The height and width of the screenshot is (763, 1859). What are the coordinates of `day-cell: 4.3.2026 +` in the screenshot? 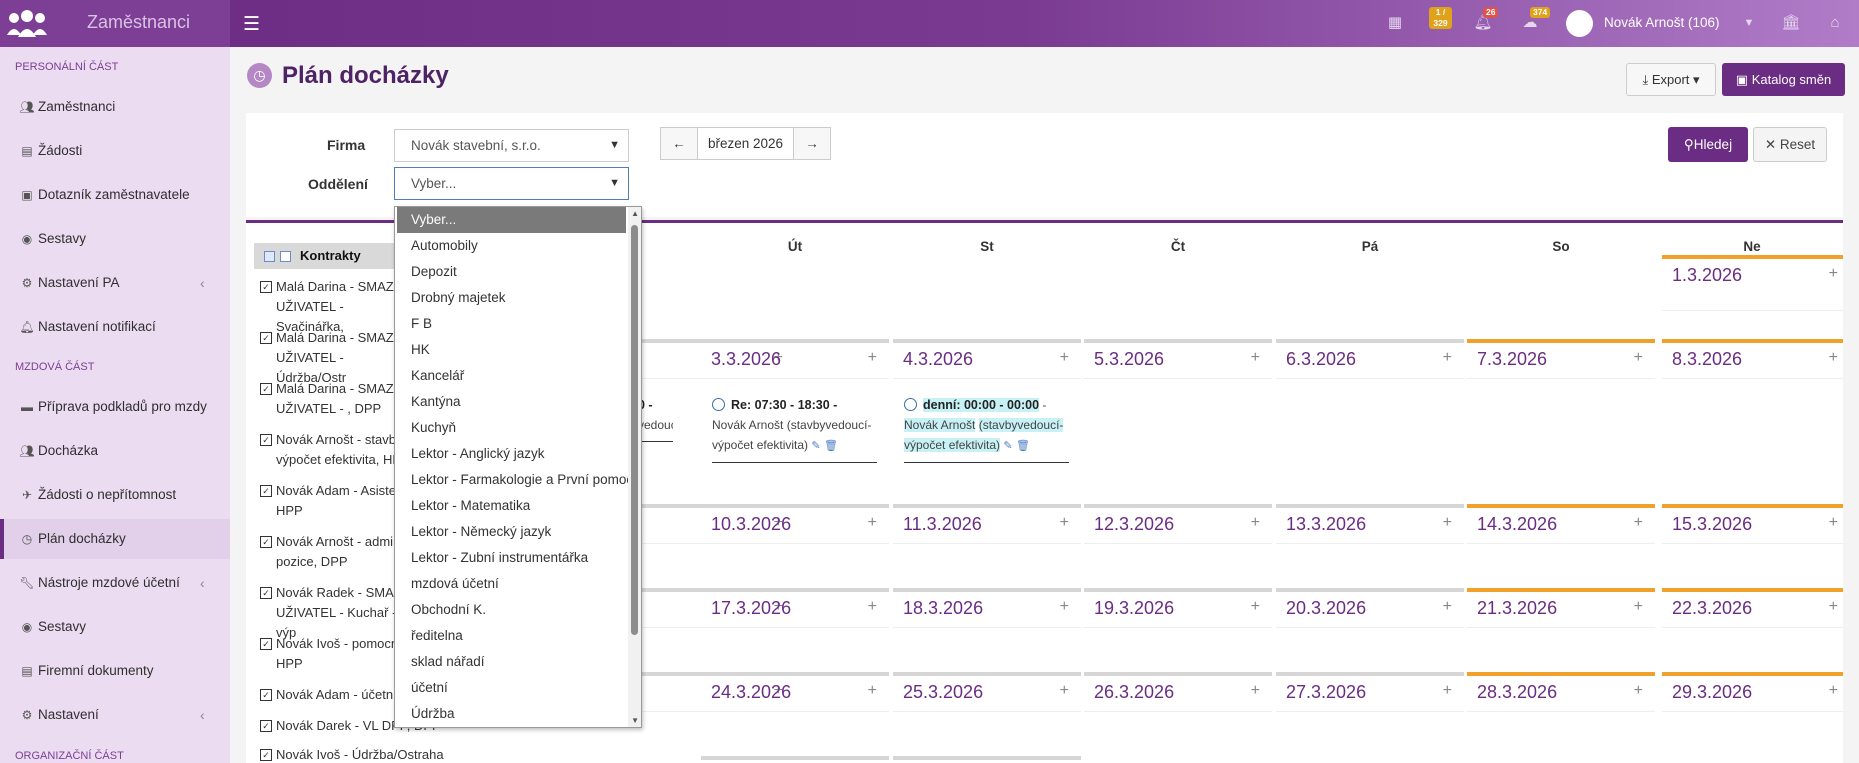 It's located at (987, 359).